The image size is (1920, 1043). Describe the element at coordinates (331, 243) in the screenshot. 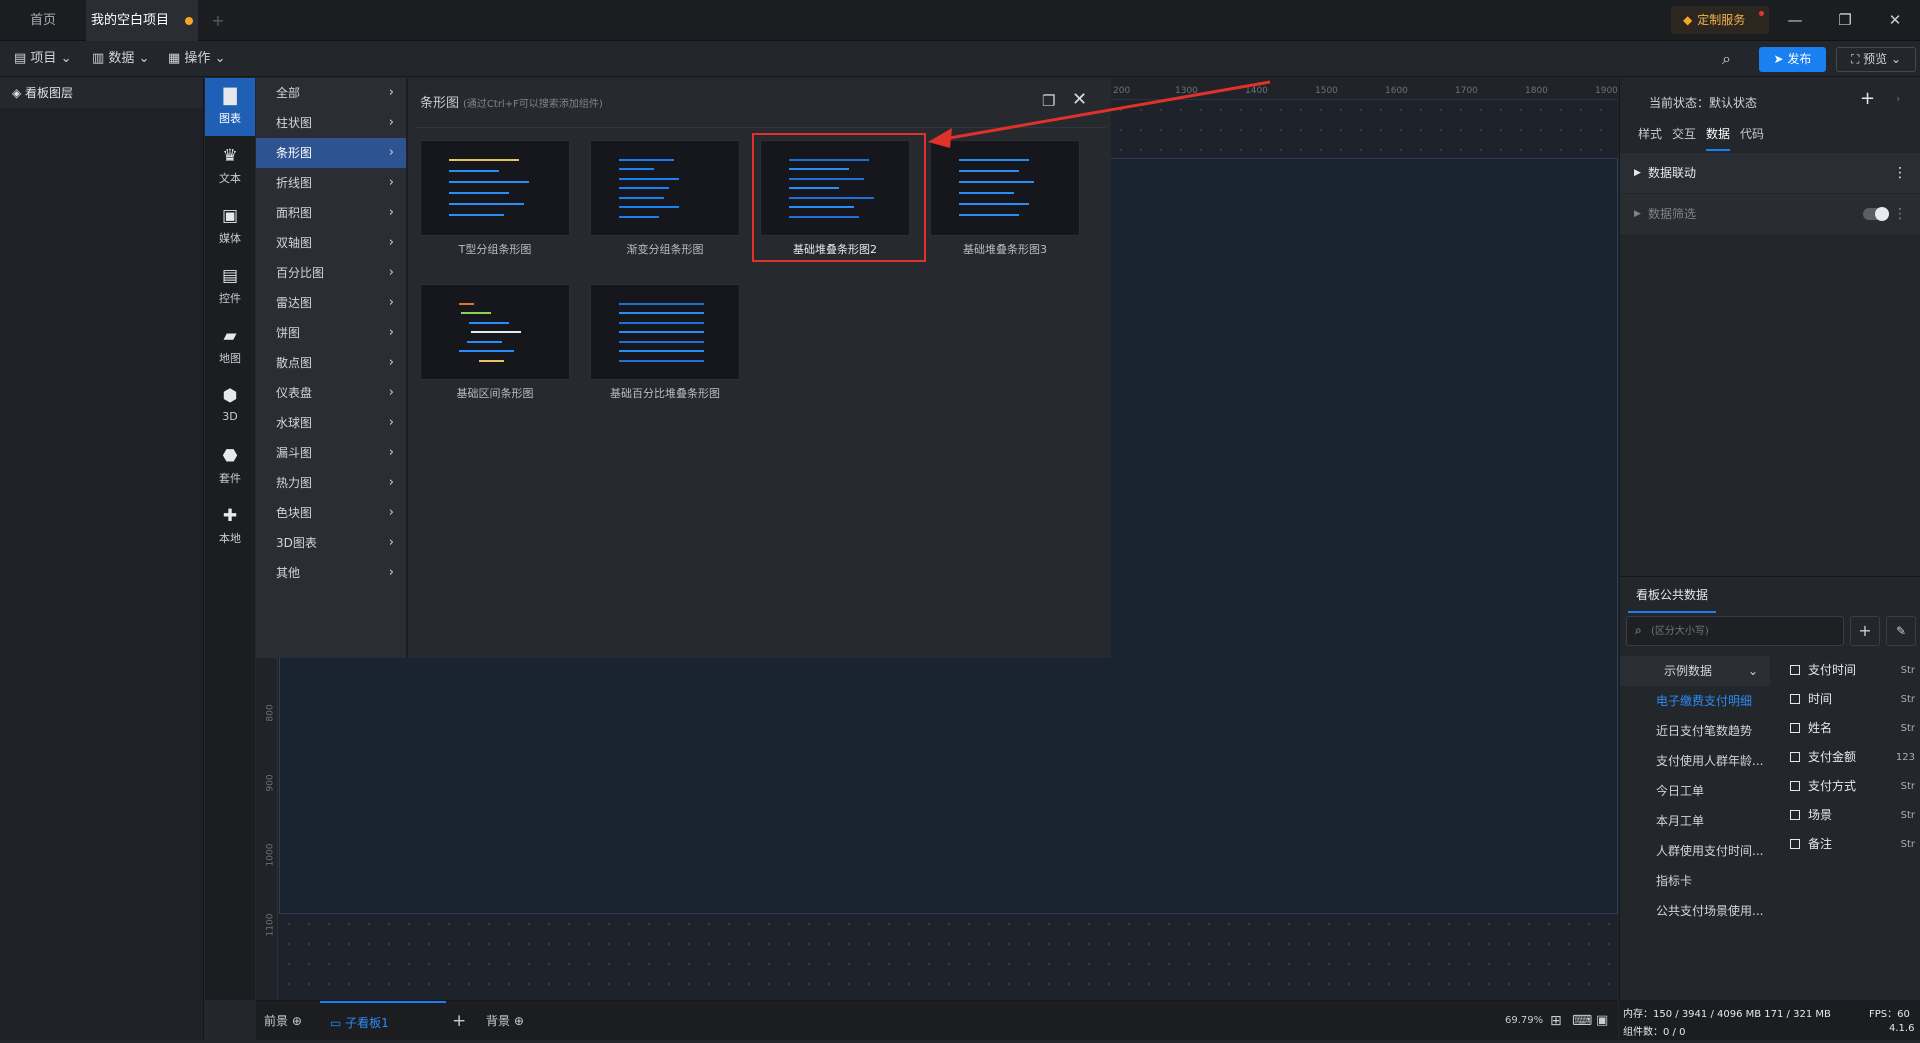

I see `category-item: 双轴图 ›` at that location.